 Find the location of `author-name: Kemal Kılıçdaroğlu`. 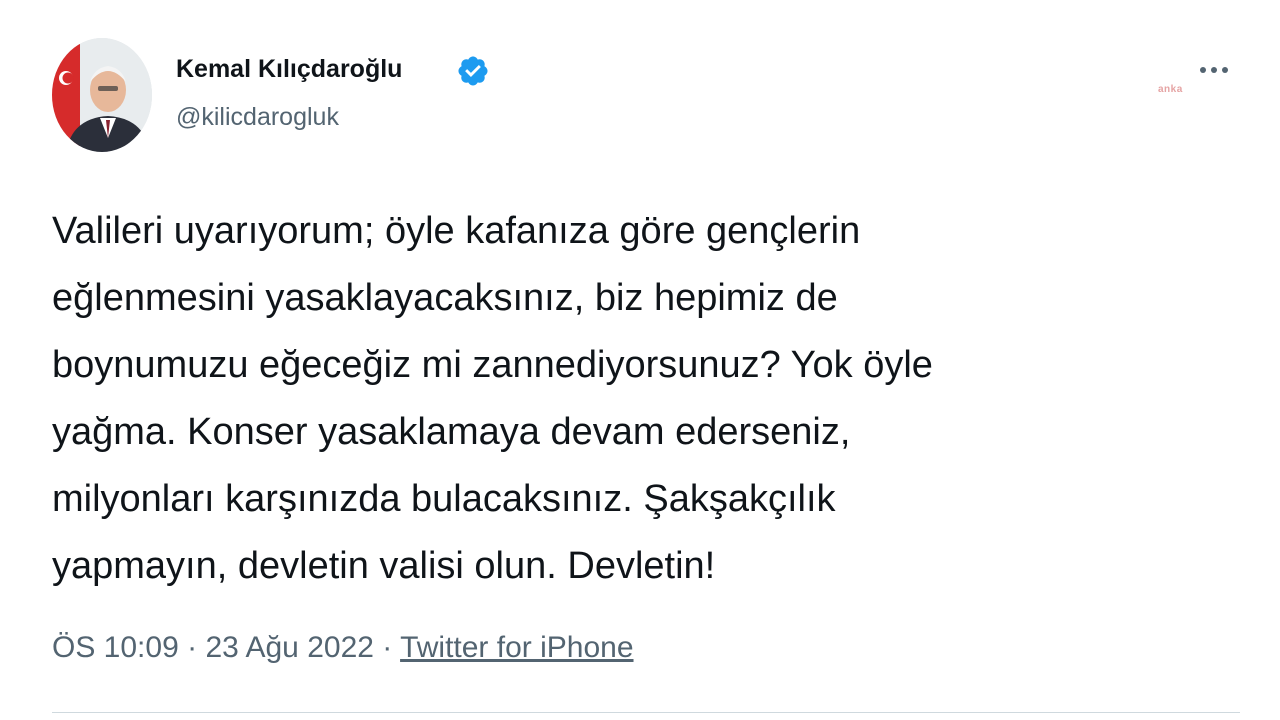

author-name: Kemal Kılıçdaroğlu is located at coordinates (289, 69).